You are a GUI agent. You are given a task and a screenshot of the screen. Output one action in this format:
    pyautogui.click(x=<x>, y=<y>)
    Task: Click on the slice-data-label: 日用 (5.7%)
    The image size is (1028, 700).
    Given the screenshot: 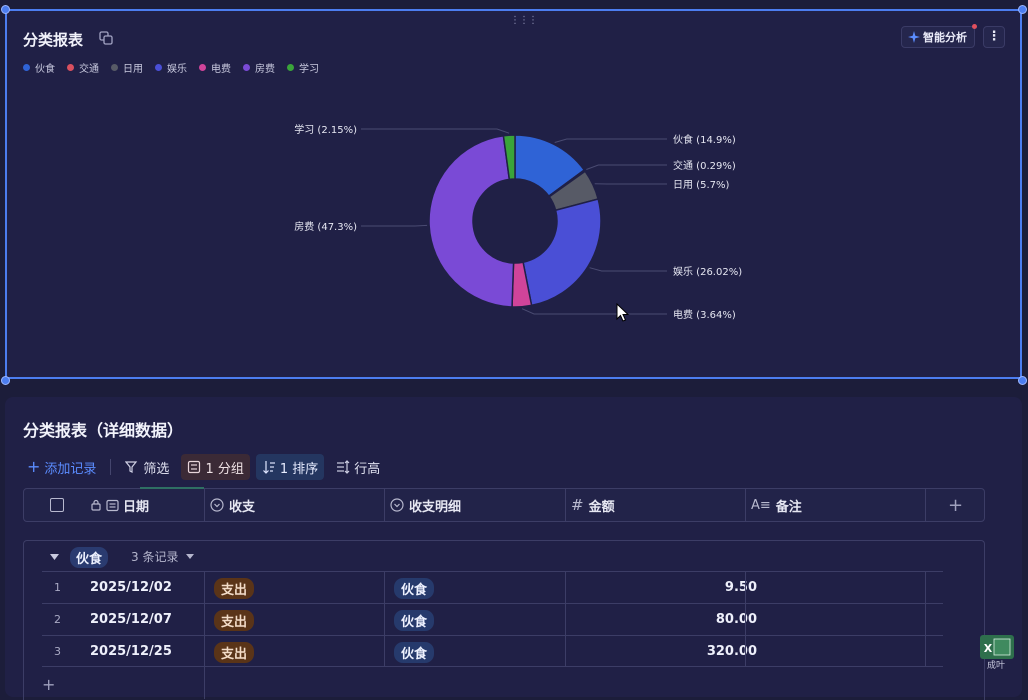 What is the action you would take?
    pyautogui.click(x=701, y=185)
    